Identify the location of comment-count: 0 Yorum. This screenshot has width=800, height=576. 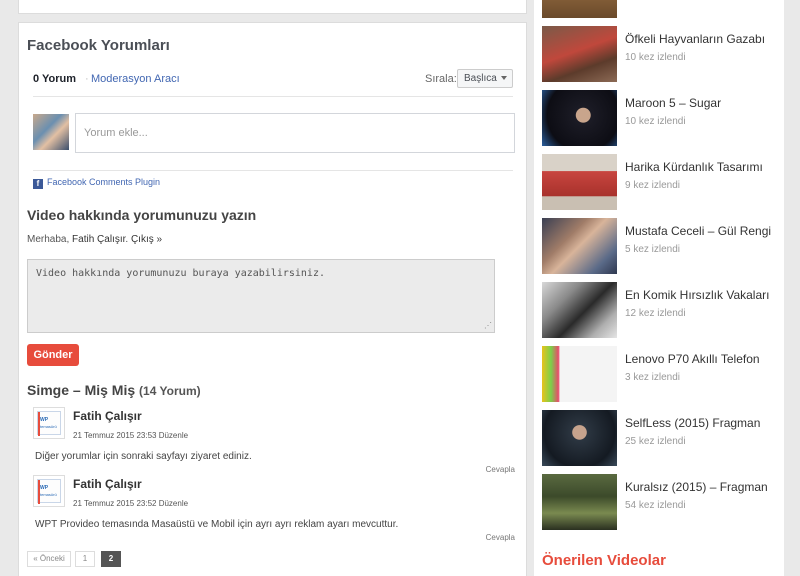
(54, 79).